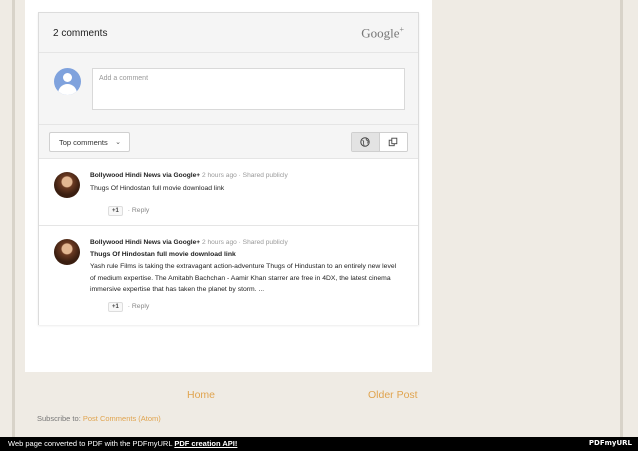  I want to click on user-avatar-icon, so click(67, 81).